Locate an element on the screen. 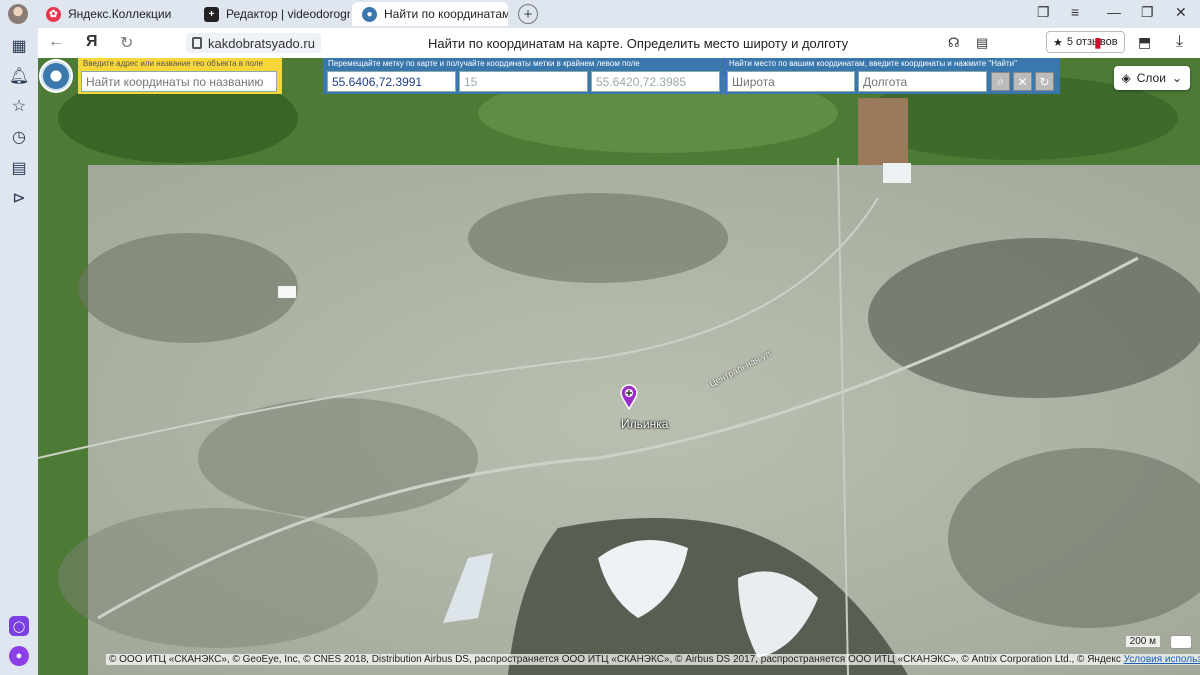  play-icon: ⊳ is located at coordinates (19, 198).